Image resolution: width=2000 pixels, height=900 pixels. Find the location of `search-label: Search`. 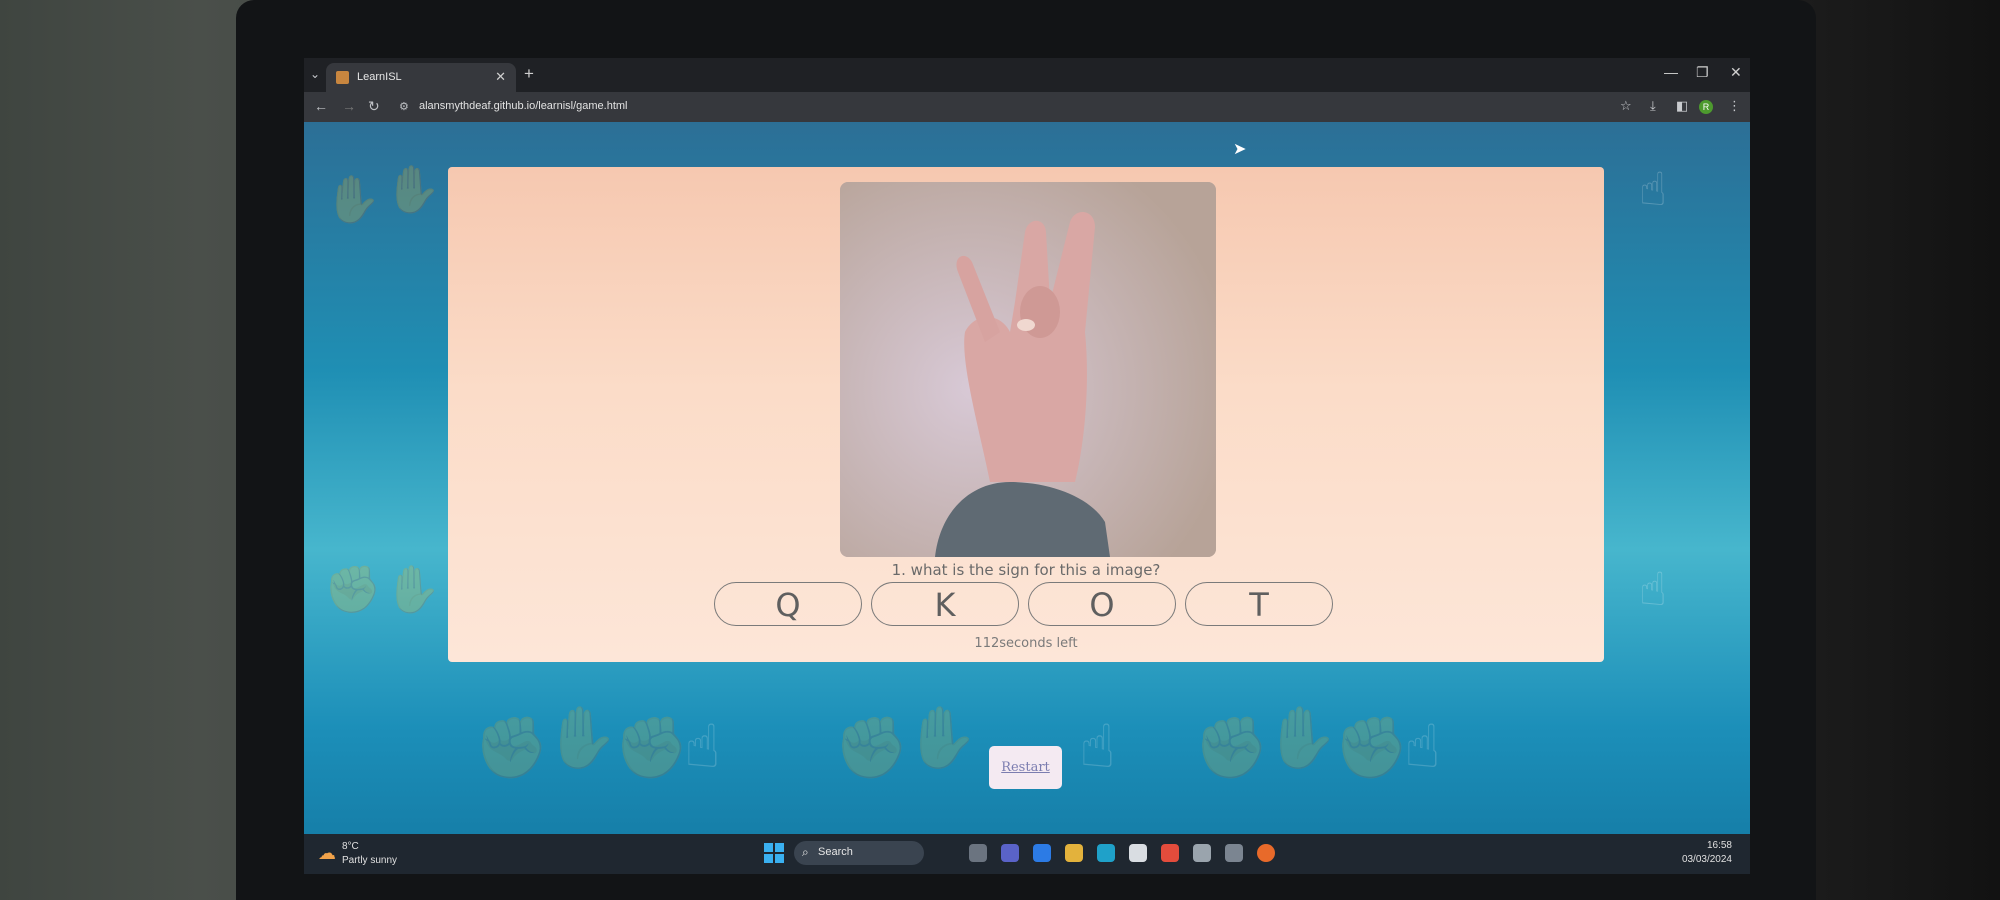

search-label: Search is located at coordinates (835, 852).